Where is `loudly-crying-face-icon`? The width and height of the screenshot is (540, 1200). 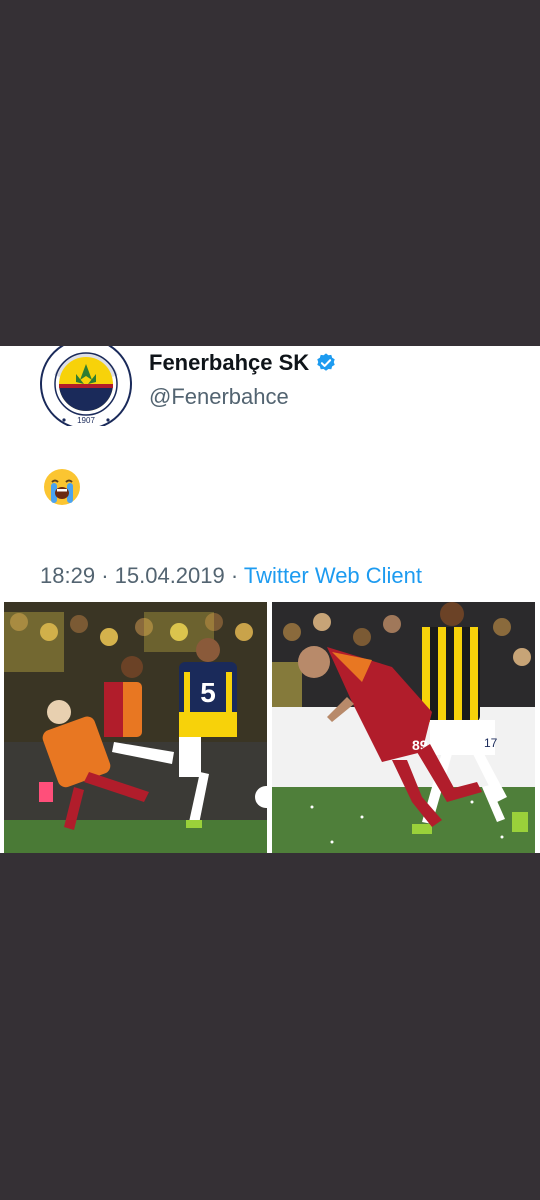
loudly-crying-face-icon is located at coordinates (62, 487).